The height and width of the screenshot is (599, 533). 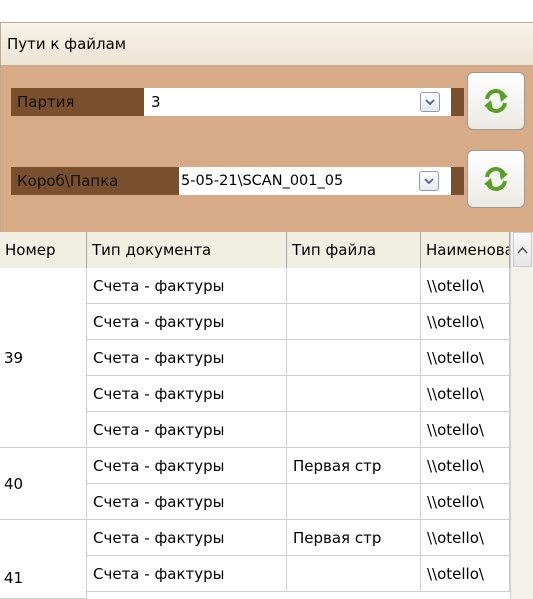 I want to click on batch-select: 3, so click(x=297, y=102).